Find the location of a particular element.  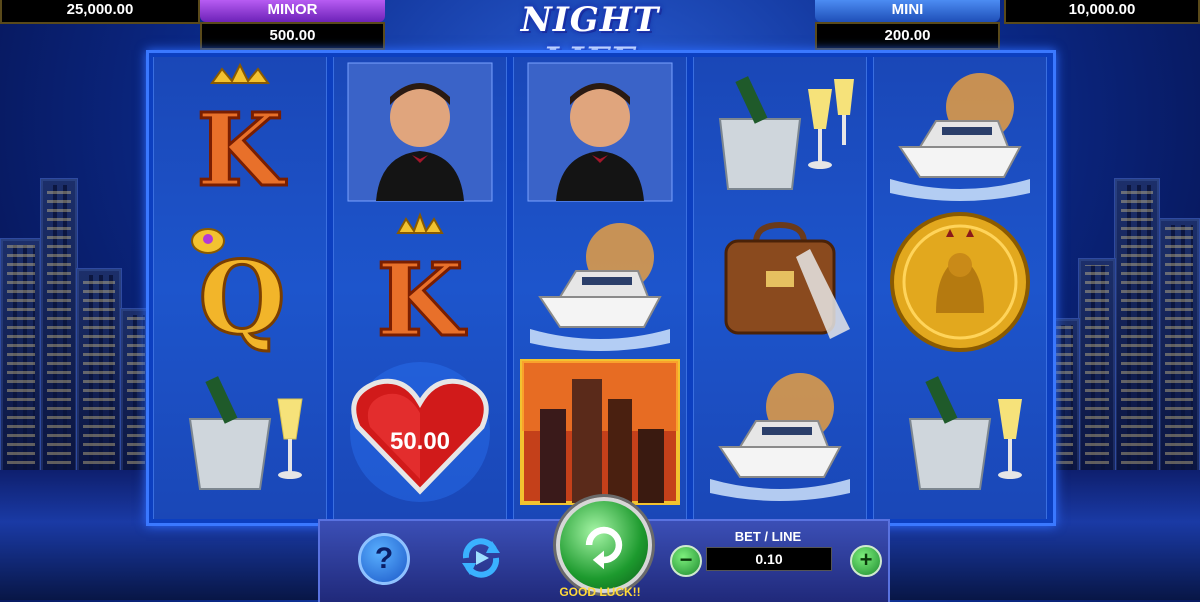

spin-button is located at coordinates (604, 545).